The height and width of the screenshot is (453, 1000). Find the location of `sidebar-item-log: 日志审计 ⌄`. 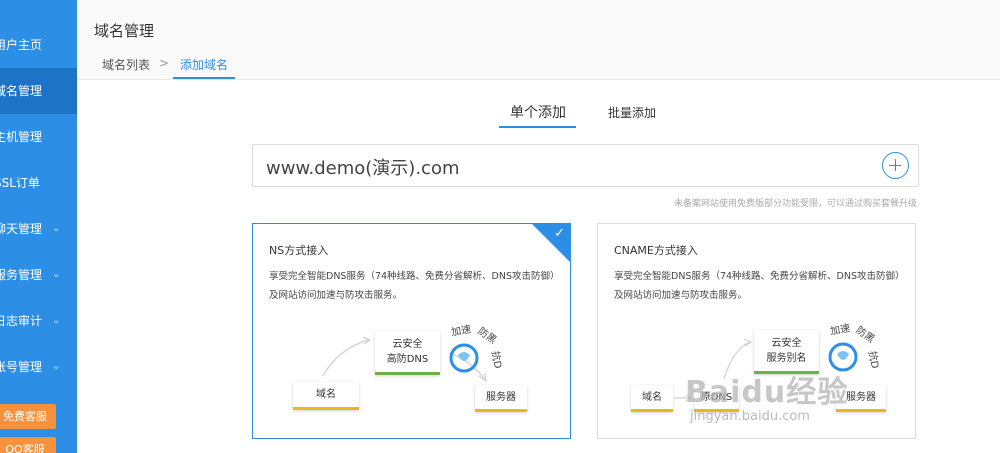

sidebar-item-log: 日志审计 ⌄ is located at coordinates (38, 321).